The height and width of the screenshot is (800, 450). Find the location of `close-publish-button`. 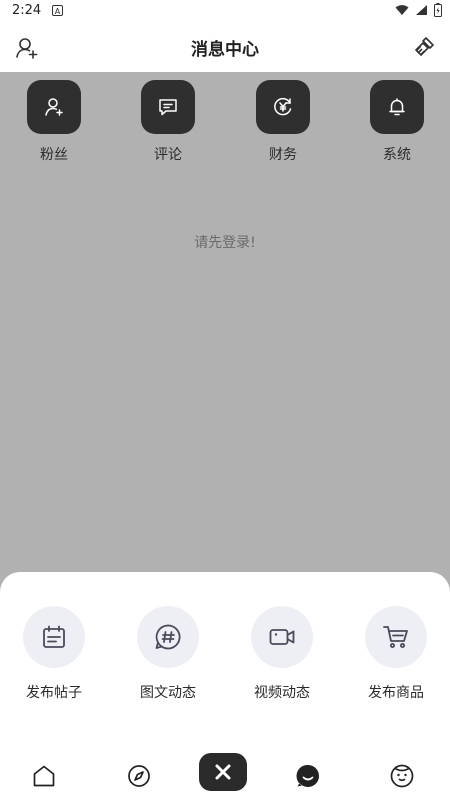

close-publish-button is located at coordinates (223, 772).